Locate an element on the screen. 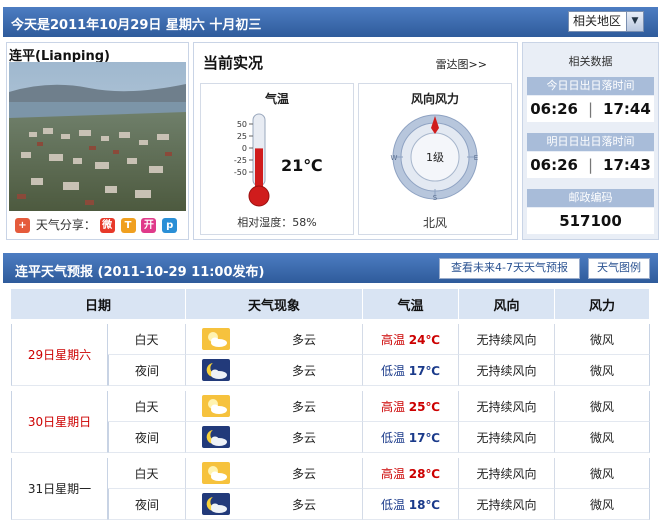 Image resolution: width=664 pixels, height=520 pixels. forecast-title: 连平天气预报 (2011-10-29 11:00发布) is located at coordinates (140, 272).